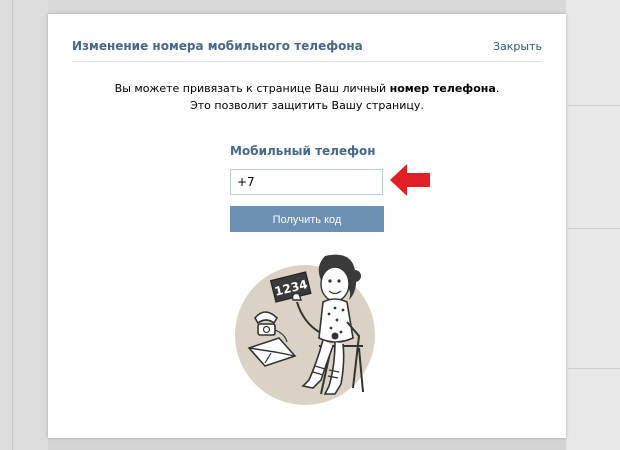 Image resolution: width=620 pixels, height=450 pixels. I want to click on dialog-title: Изменение номера мобильного телефона, so click(217, 46).